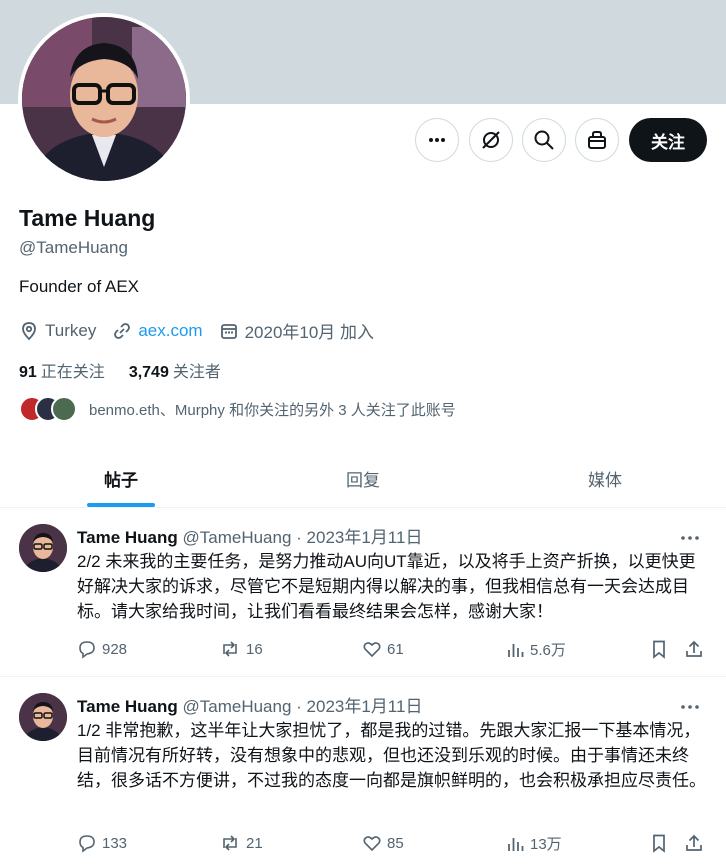 The width and height of the screenshot is (726, 865). What do you see at coordinates (241, 649) in the screenshot?
I see `retweet-button: 16` at bounding box center [241, 649].